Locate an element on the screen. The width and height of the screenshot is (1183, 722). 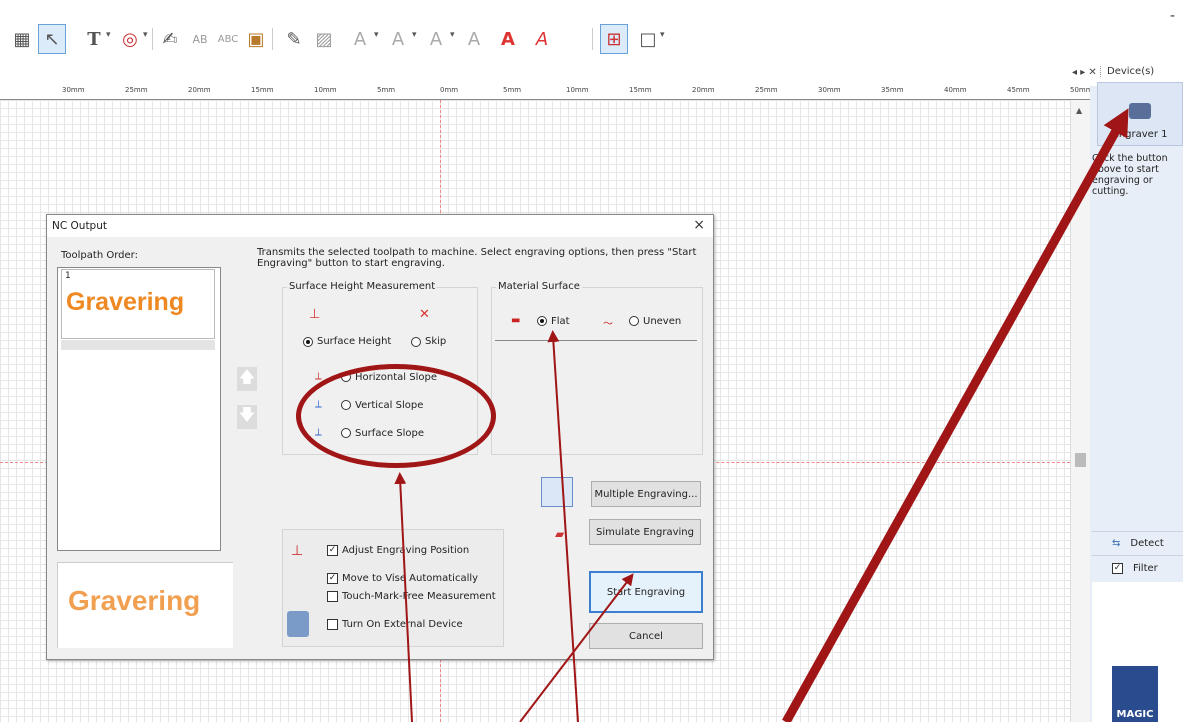
annotation-arrow-start is located at coordinates (576, 647).